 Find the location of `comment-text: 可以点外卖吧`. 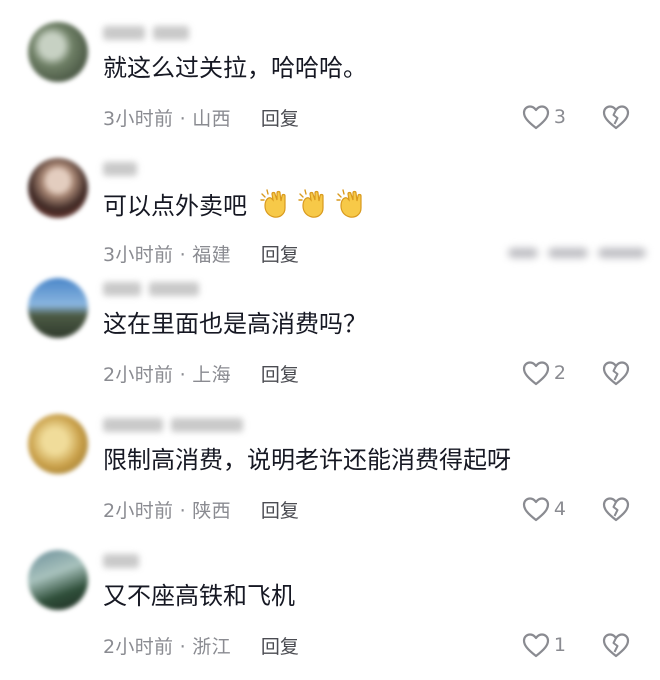

comment-text: 可以点外卖吧 is located at coordinates (235, 205).